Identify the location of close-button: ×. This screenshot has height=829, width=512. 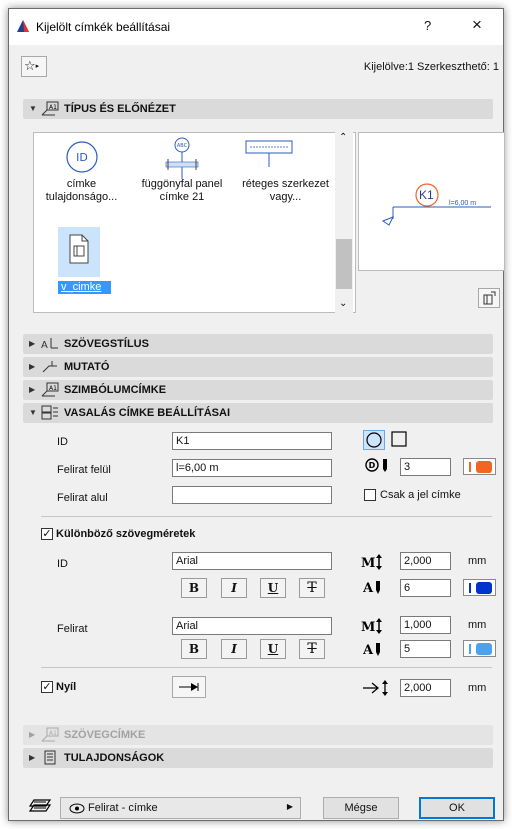
(477, 25).